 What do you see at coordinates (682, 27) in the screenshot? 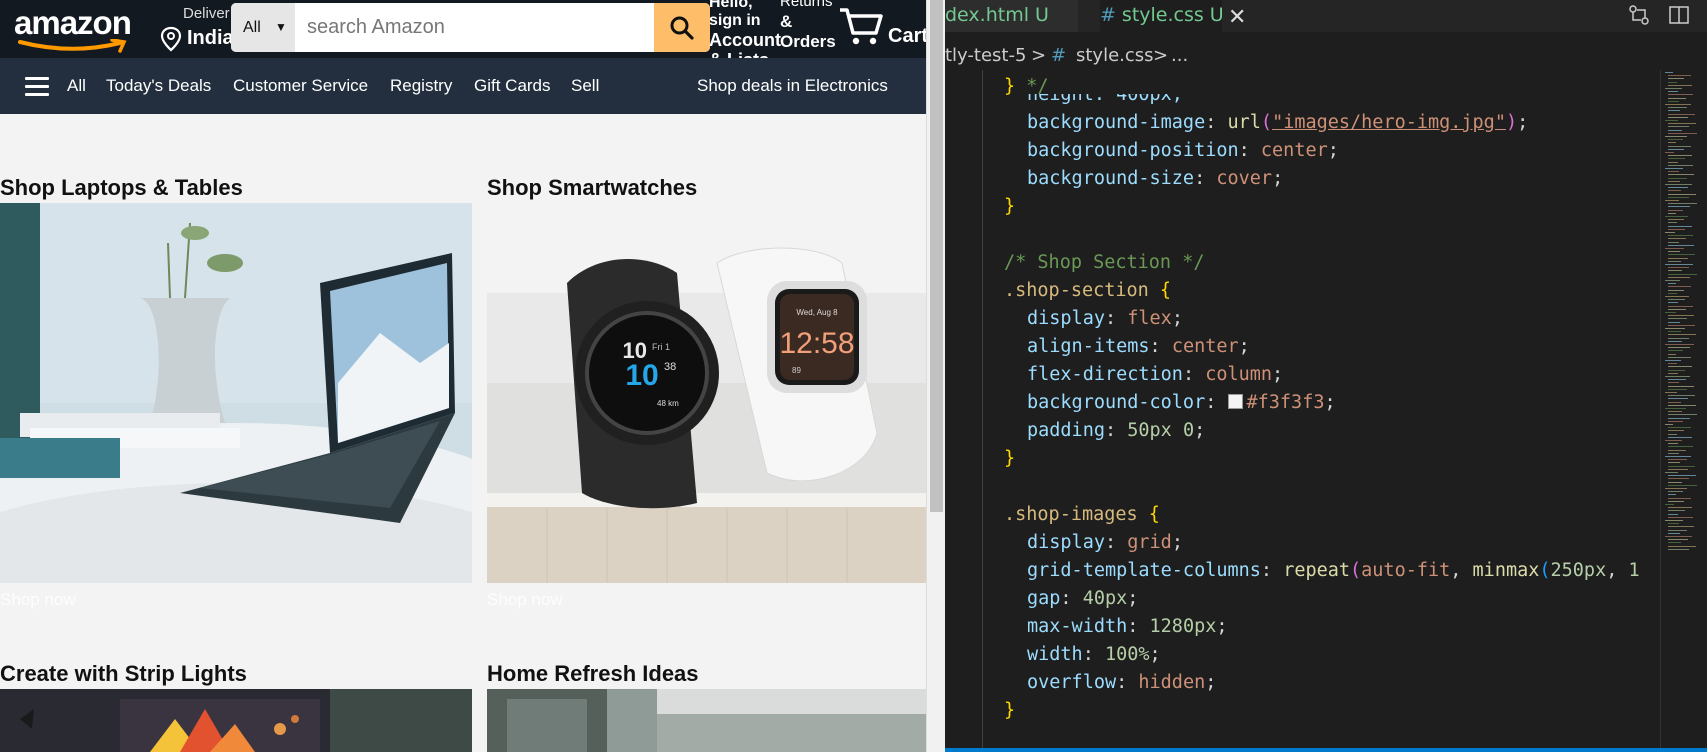
I see `search-button` at bounding box center [682, 27].